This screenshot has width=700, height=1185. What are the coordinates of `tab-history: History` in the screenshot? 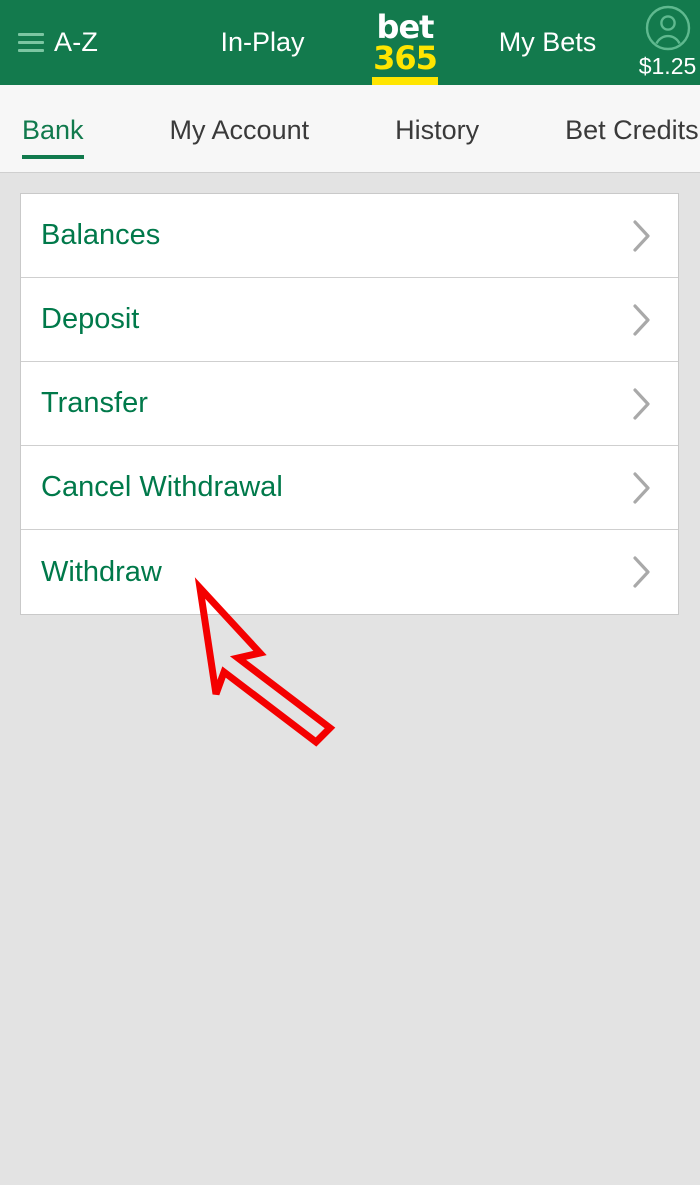 It's located at (437, 128).